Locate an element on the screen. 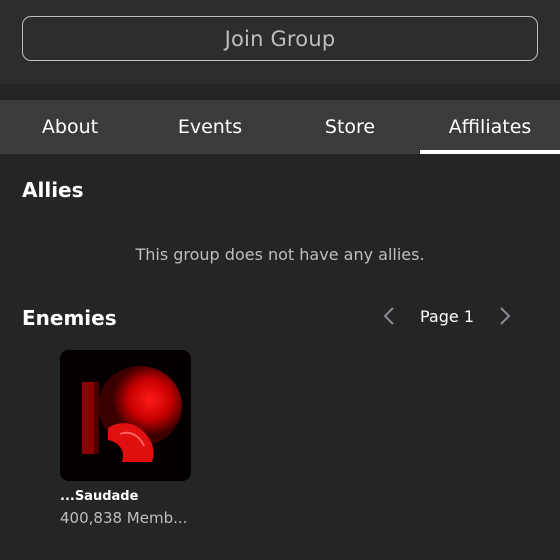 This screenshot has width=560, height=560. join-group-button: Join Group is located at coordinates (280, 38).